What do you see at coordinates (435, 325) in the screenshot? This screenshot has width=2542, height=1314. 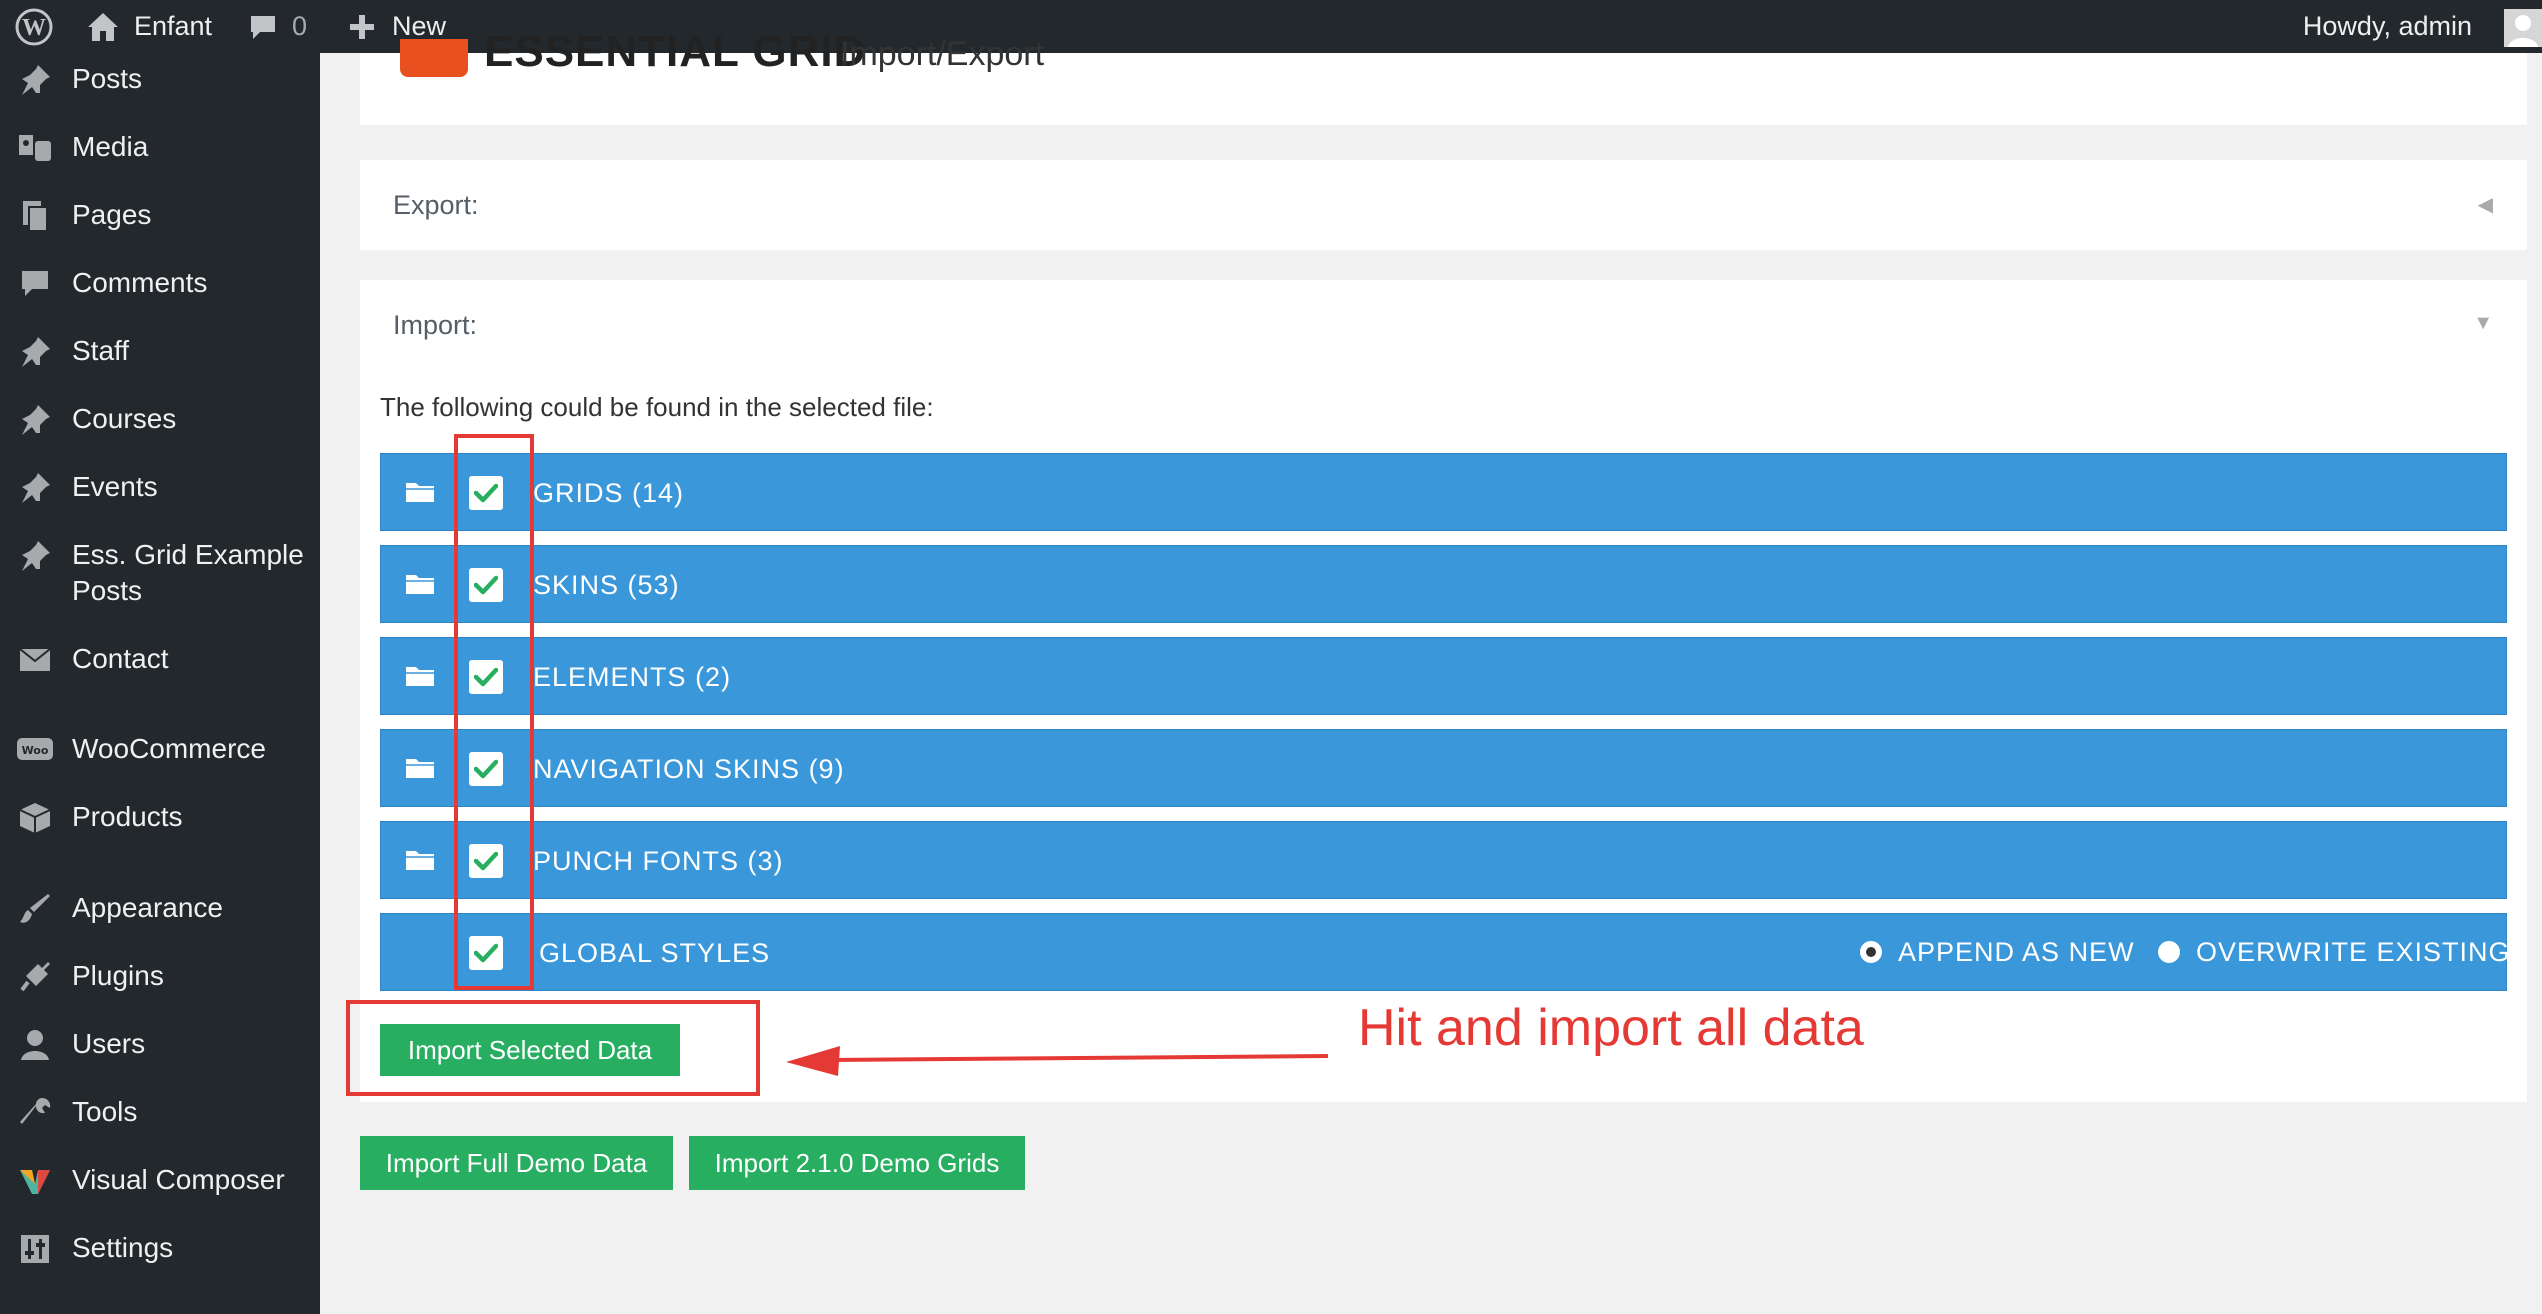 I see `import-title: Import:` at bounding box center [435, 325].